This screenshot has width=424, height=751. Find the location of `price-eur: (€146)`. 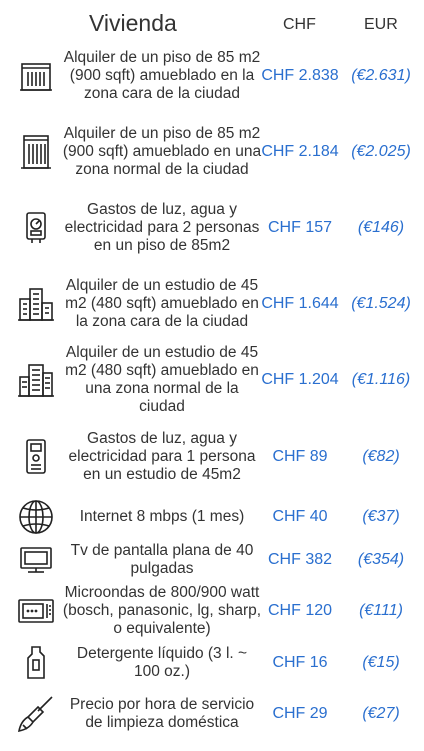

price-eur: (€146) is located at coordinates (381, 227).